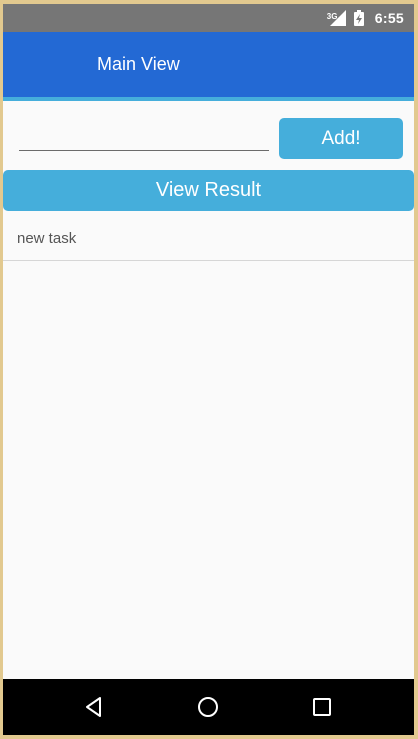  I want to click on navigation-bar, so click(208, 707).